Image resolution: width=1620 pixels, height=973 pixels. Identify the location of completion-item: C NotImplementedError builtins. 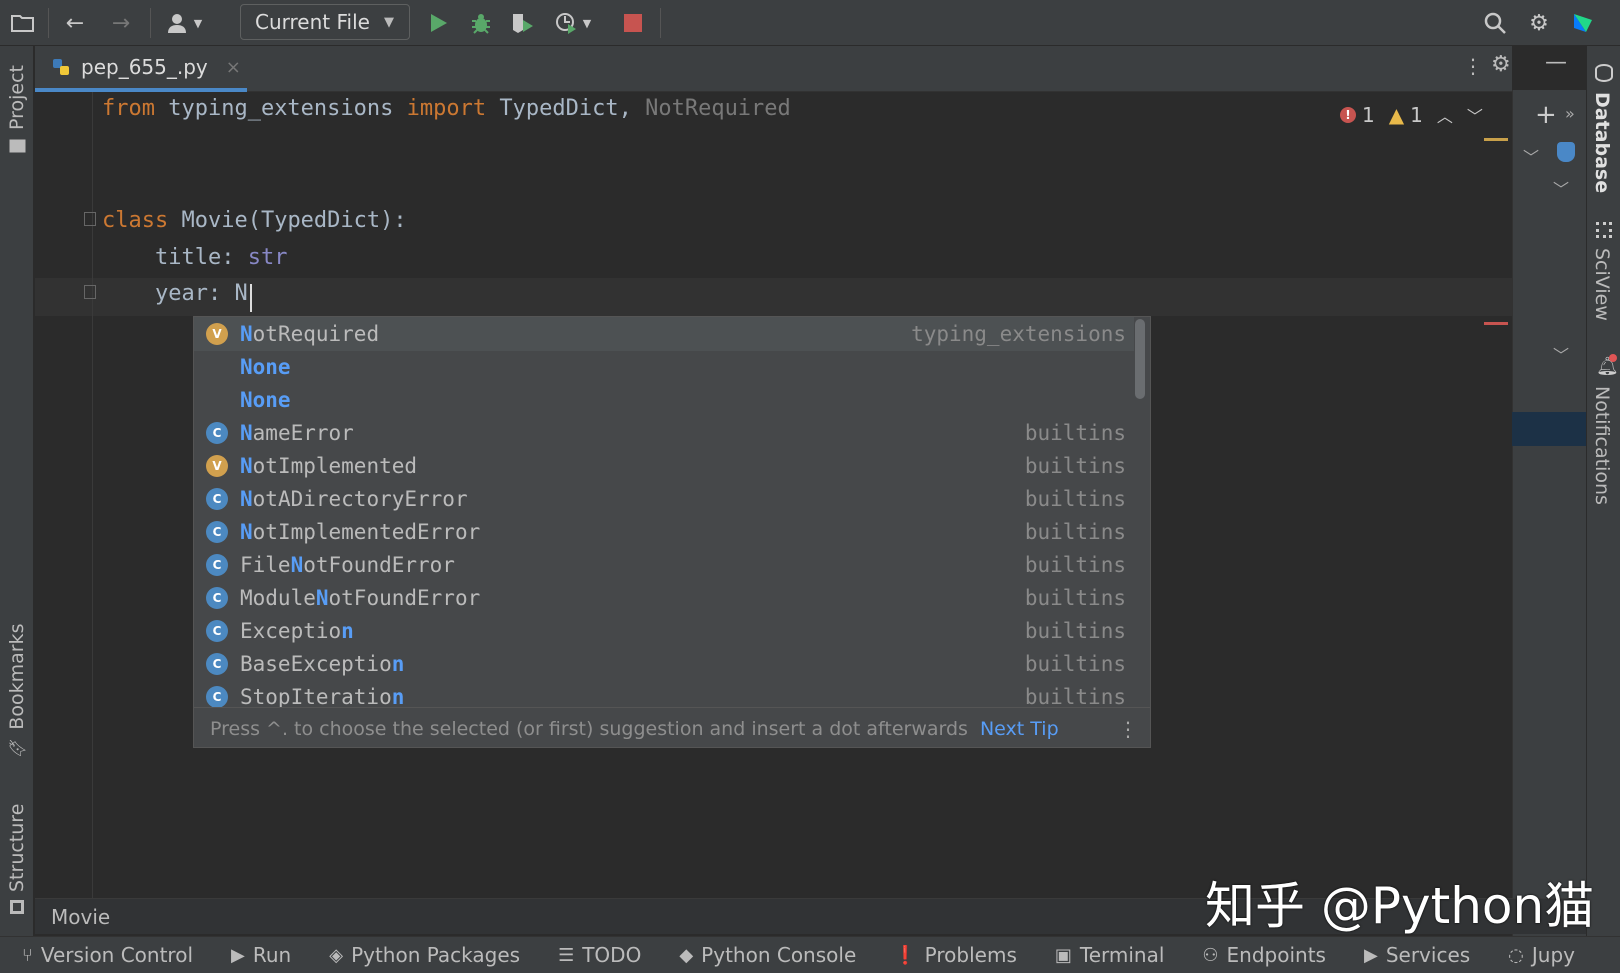
(664, 532).